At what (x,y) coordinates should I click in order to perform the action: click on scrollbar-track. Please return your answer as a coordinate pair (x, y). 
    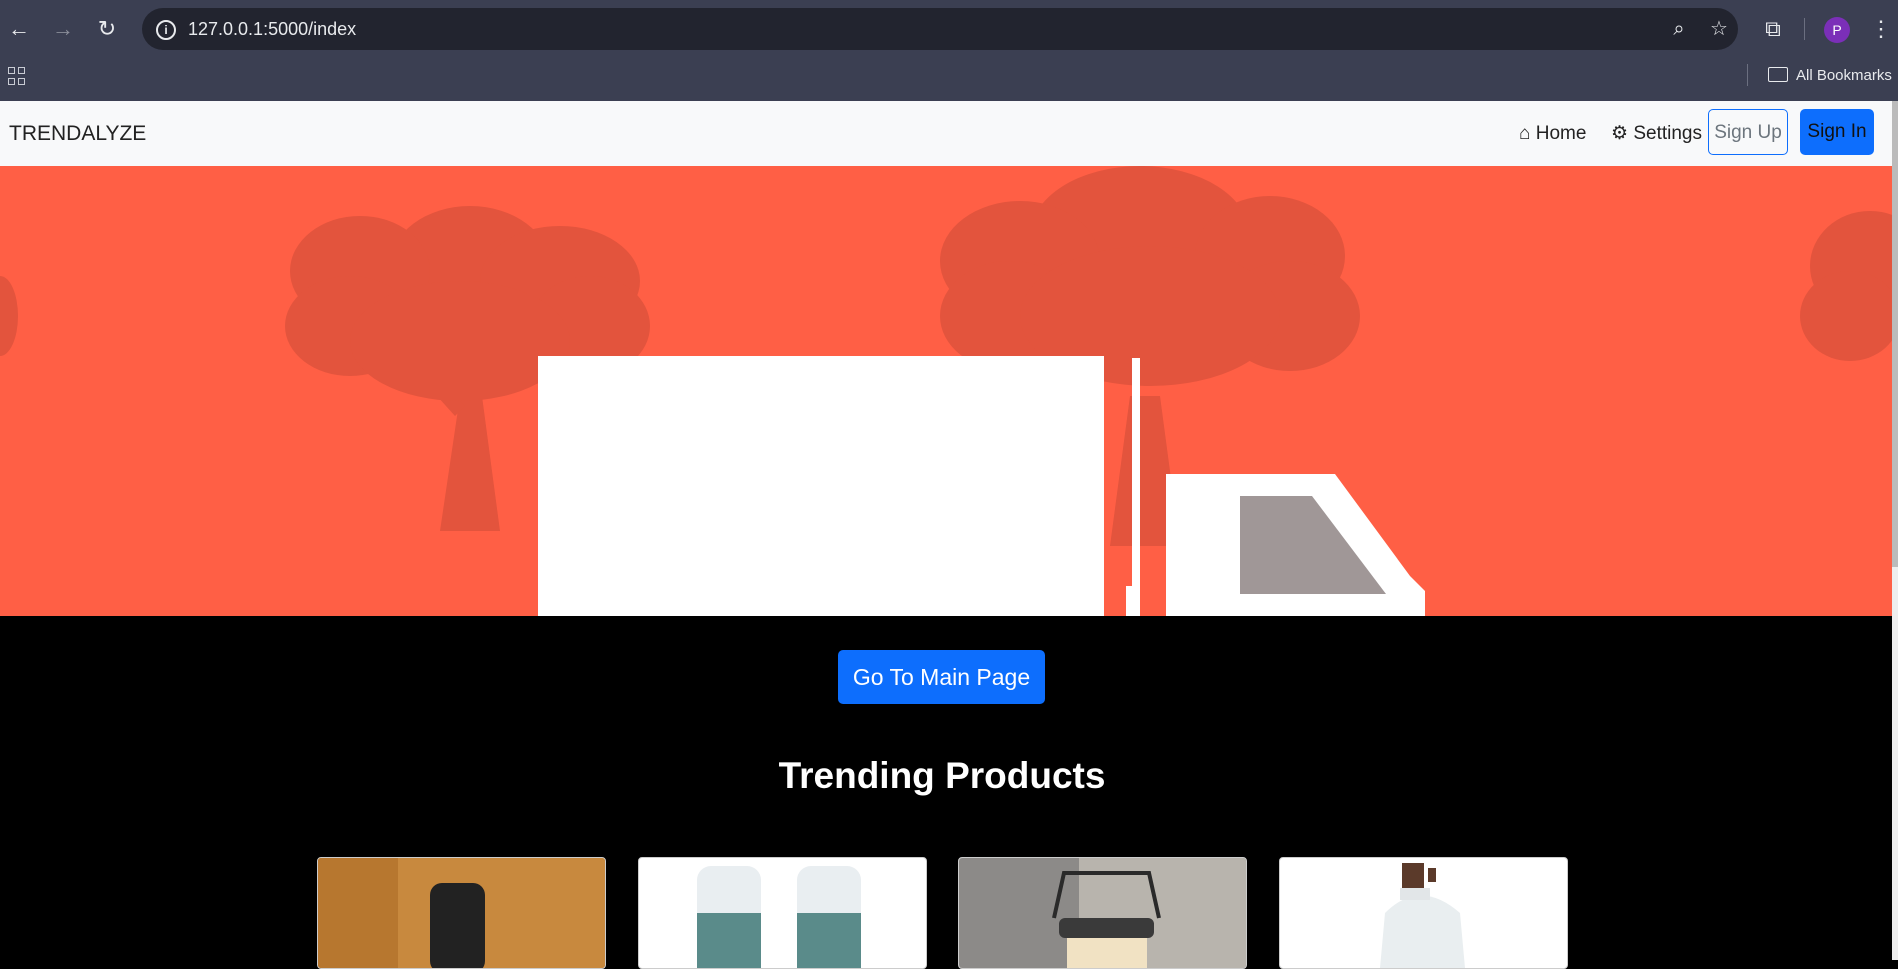
    Looking at the image, I should click on (1895, 763).